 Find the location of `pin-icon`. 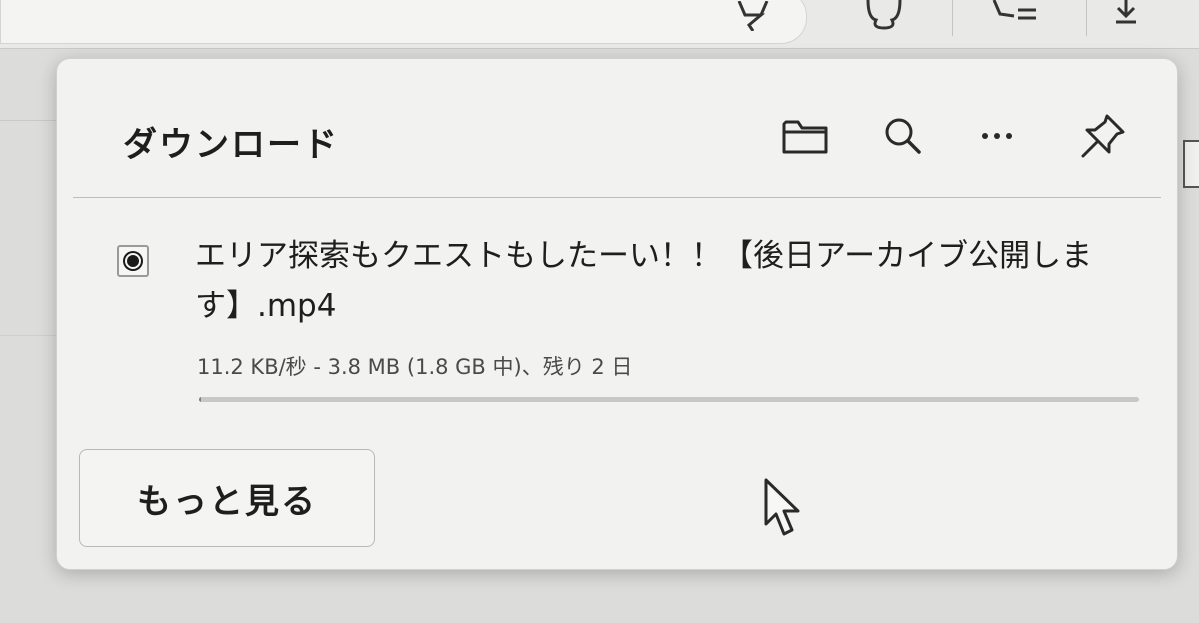

pin-icon is located at coordinates (1103, 136).